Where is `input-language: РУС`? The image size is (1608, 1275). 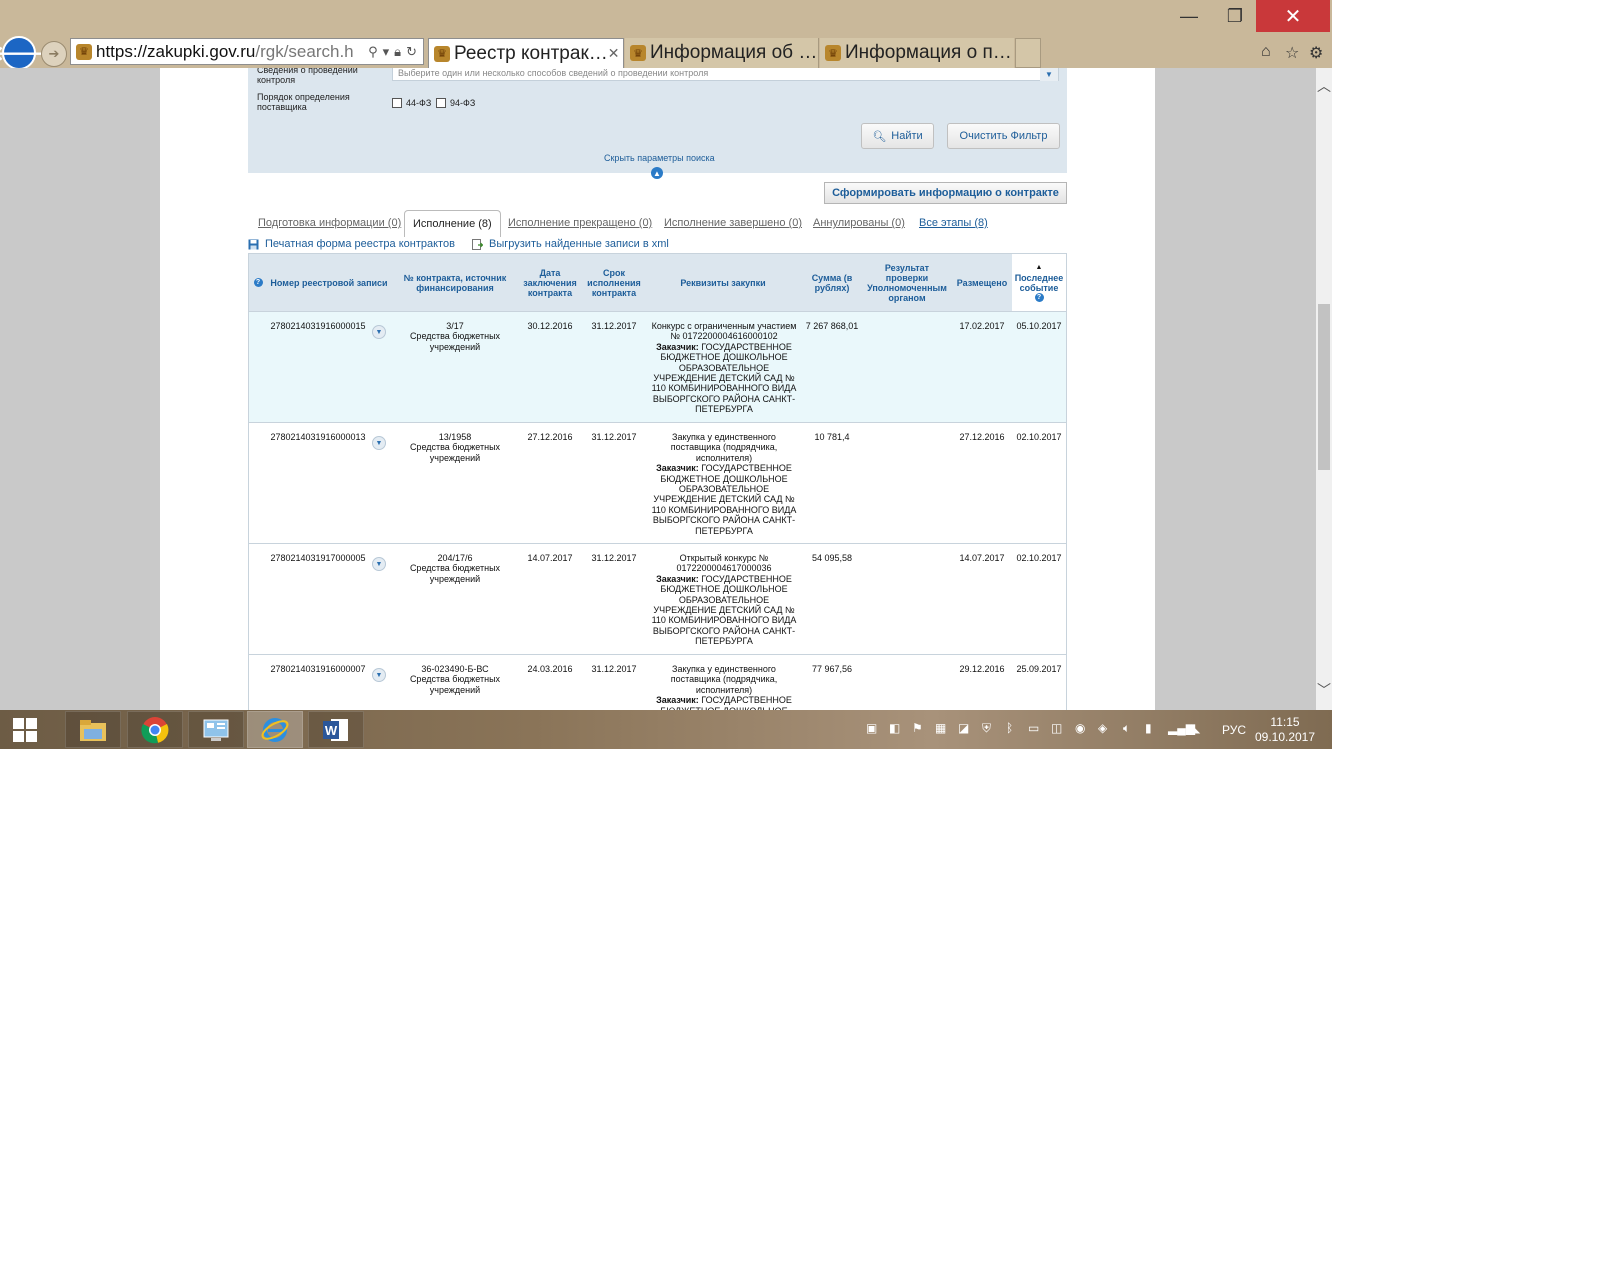 input-language: РУС is located at coordinates (1234, 730).